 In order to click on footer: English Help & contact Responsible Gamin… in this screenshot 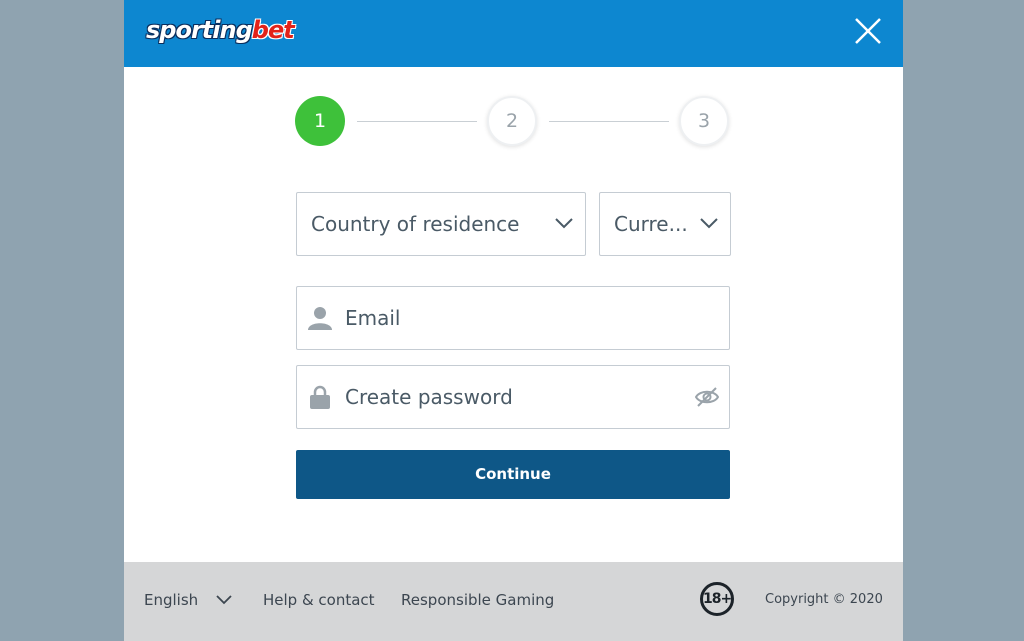, I will do `click(513, 601)`.